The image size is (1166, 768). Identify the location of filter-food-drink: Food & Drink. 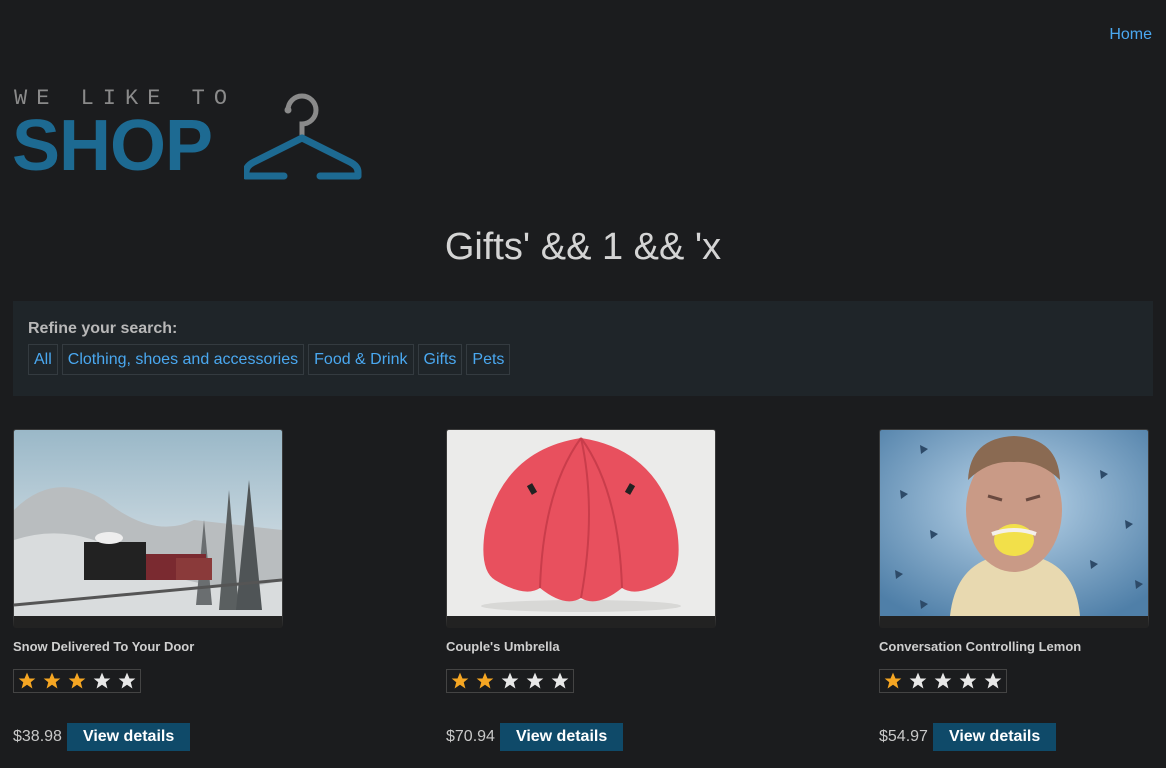
(361, 359).